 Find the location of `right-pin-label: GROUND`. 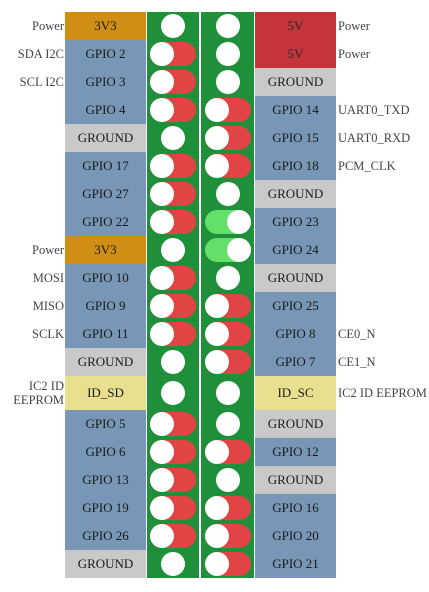

right-pin-label: GROUND is located at coordinates (295, 194).